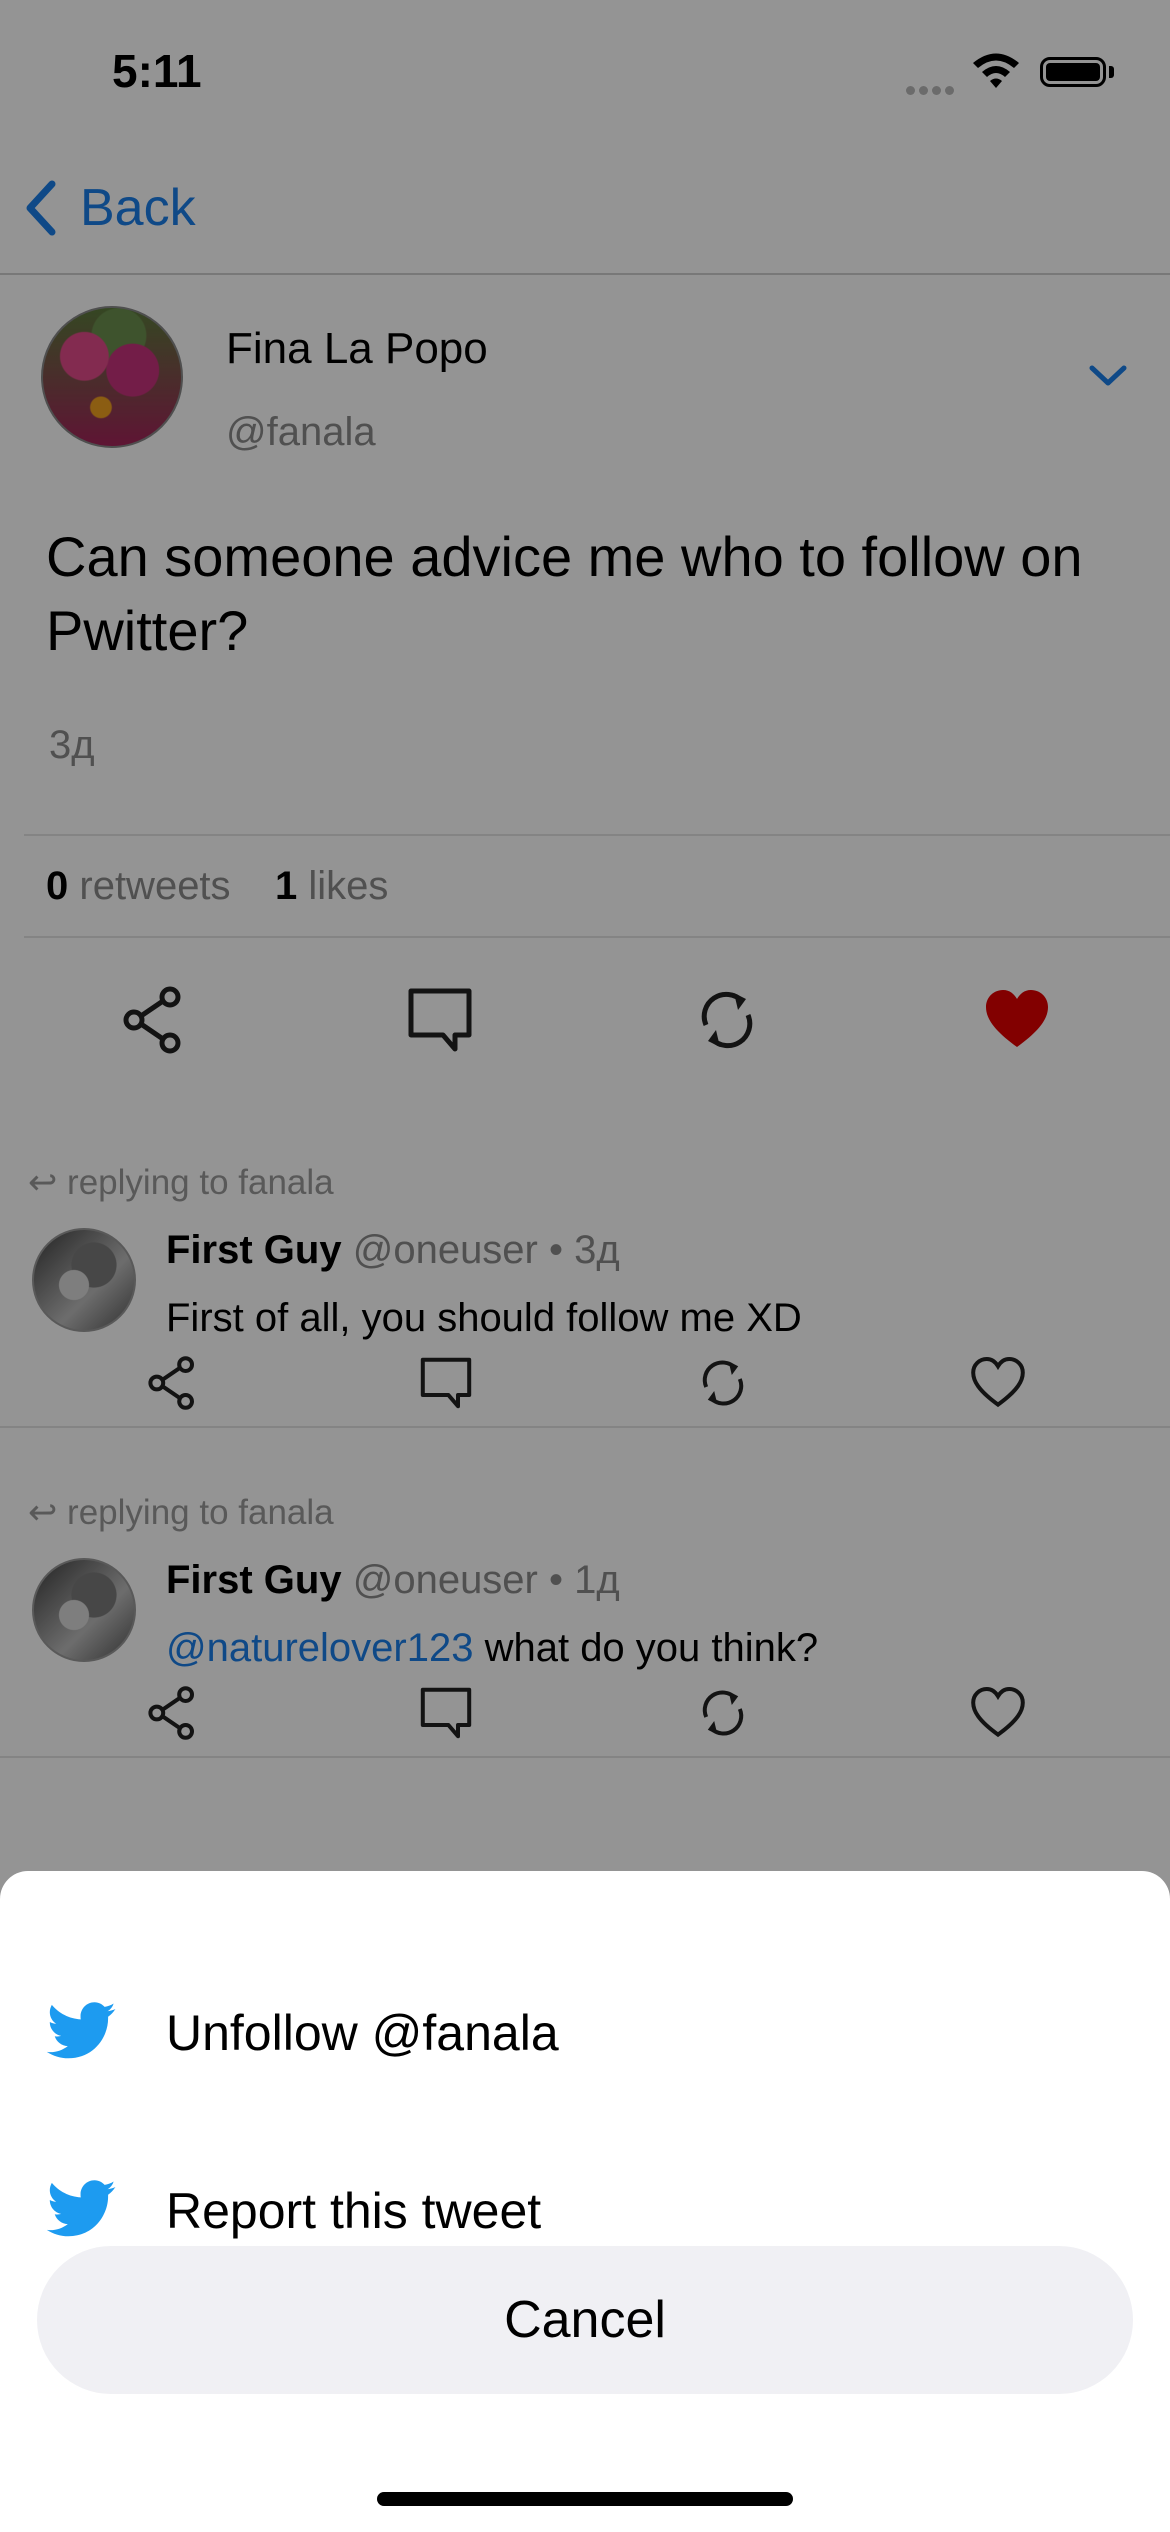 The height and width of the screenshot is (2532, 1170). Describe the element at coordinates (585, 2499) in the screenshot. I see `home-indicator` at that location.